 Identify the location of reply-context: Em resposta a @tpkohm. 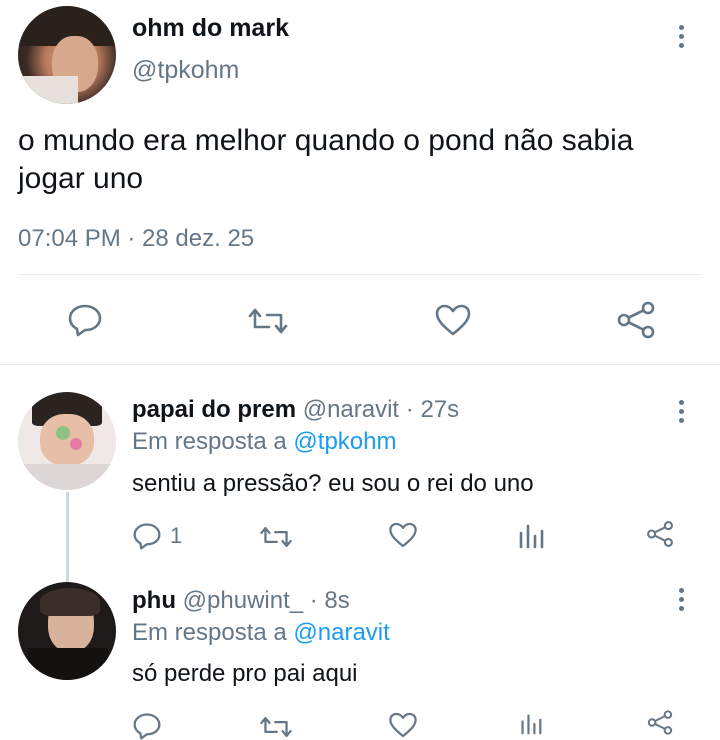
(264, 442).